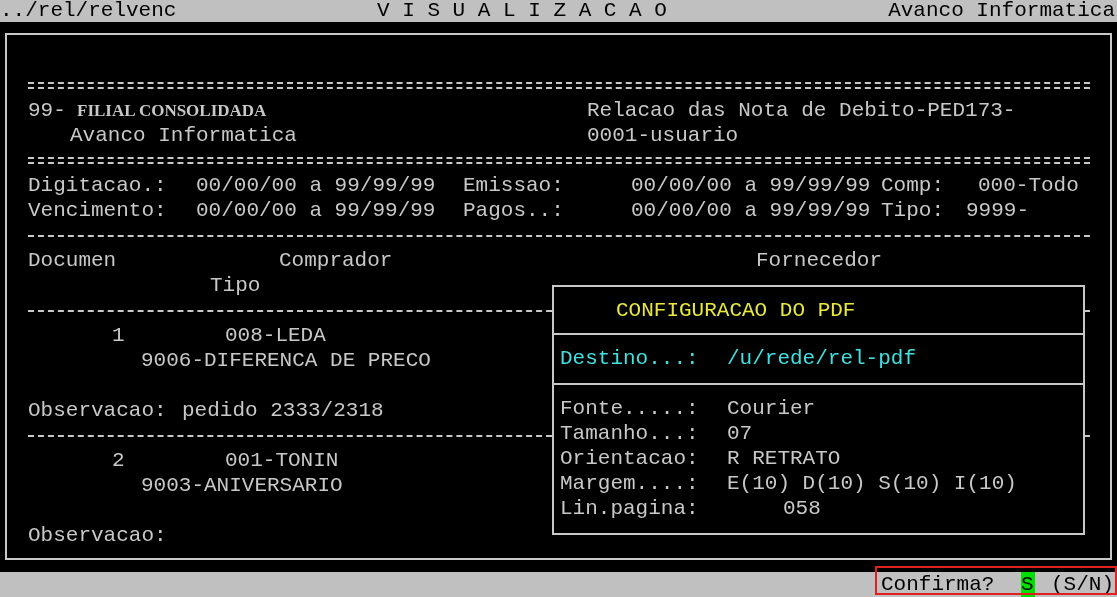  What do you see at coordinates (522, 11) in the screenshot?
I see `screen-title: V I S U A L I Z A C A O` at bounding box center [522, 11].